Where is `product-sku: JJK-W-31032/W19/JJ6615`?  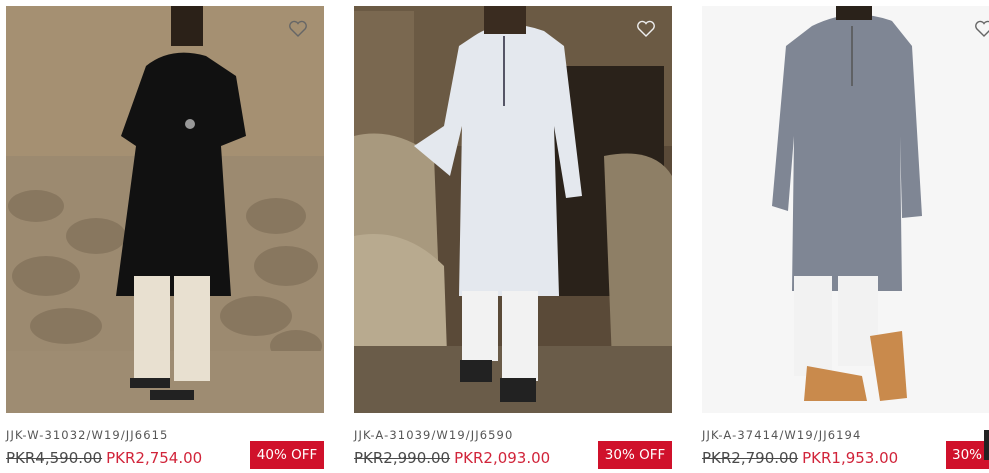
product-sku: JJK-W-31032/W19/JJ6615 is located at coordinates (87, 435).